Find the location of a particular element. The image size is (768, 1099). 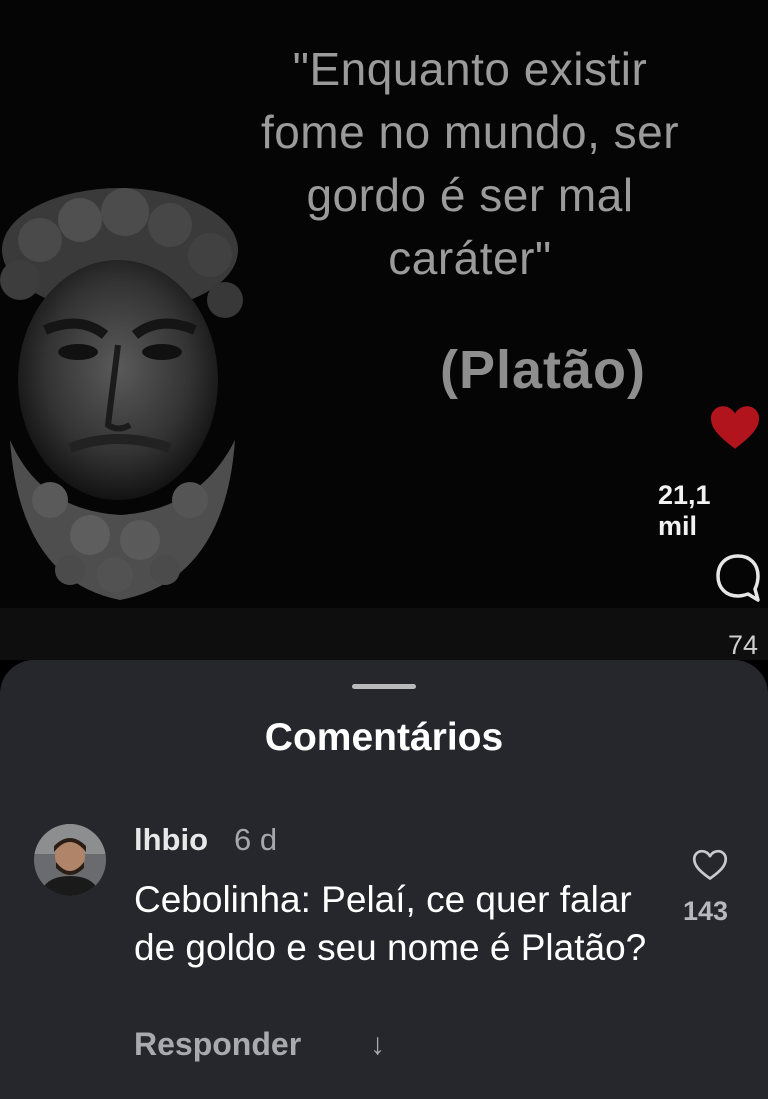

comment-count: 74 is located at coordinates (743, 645).